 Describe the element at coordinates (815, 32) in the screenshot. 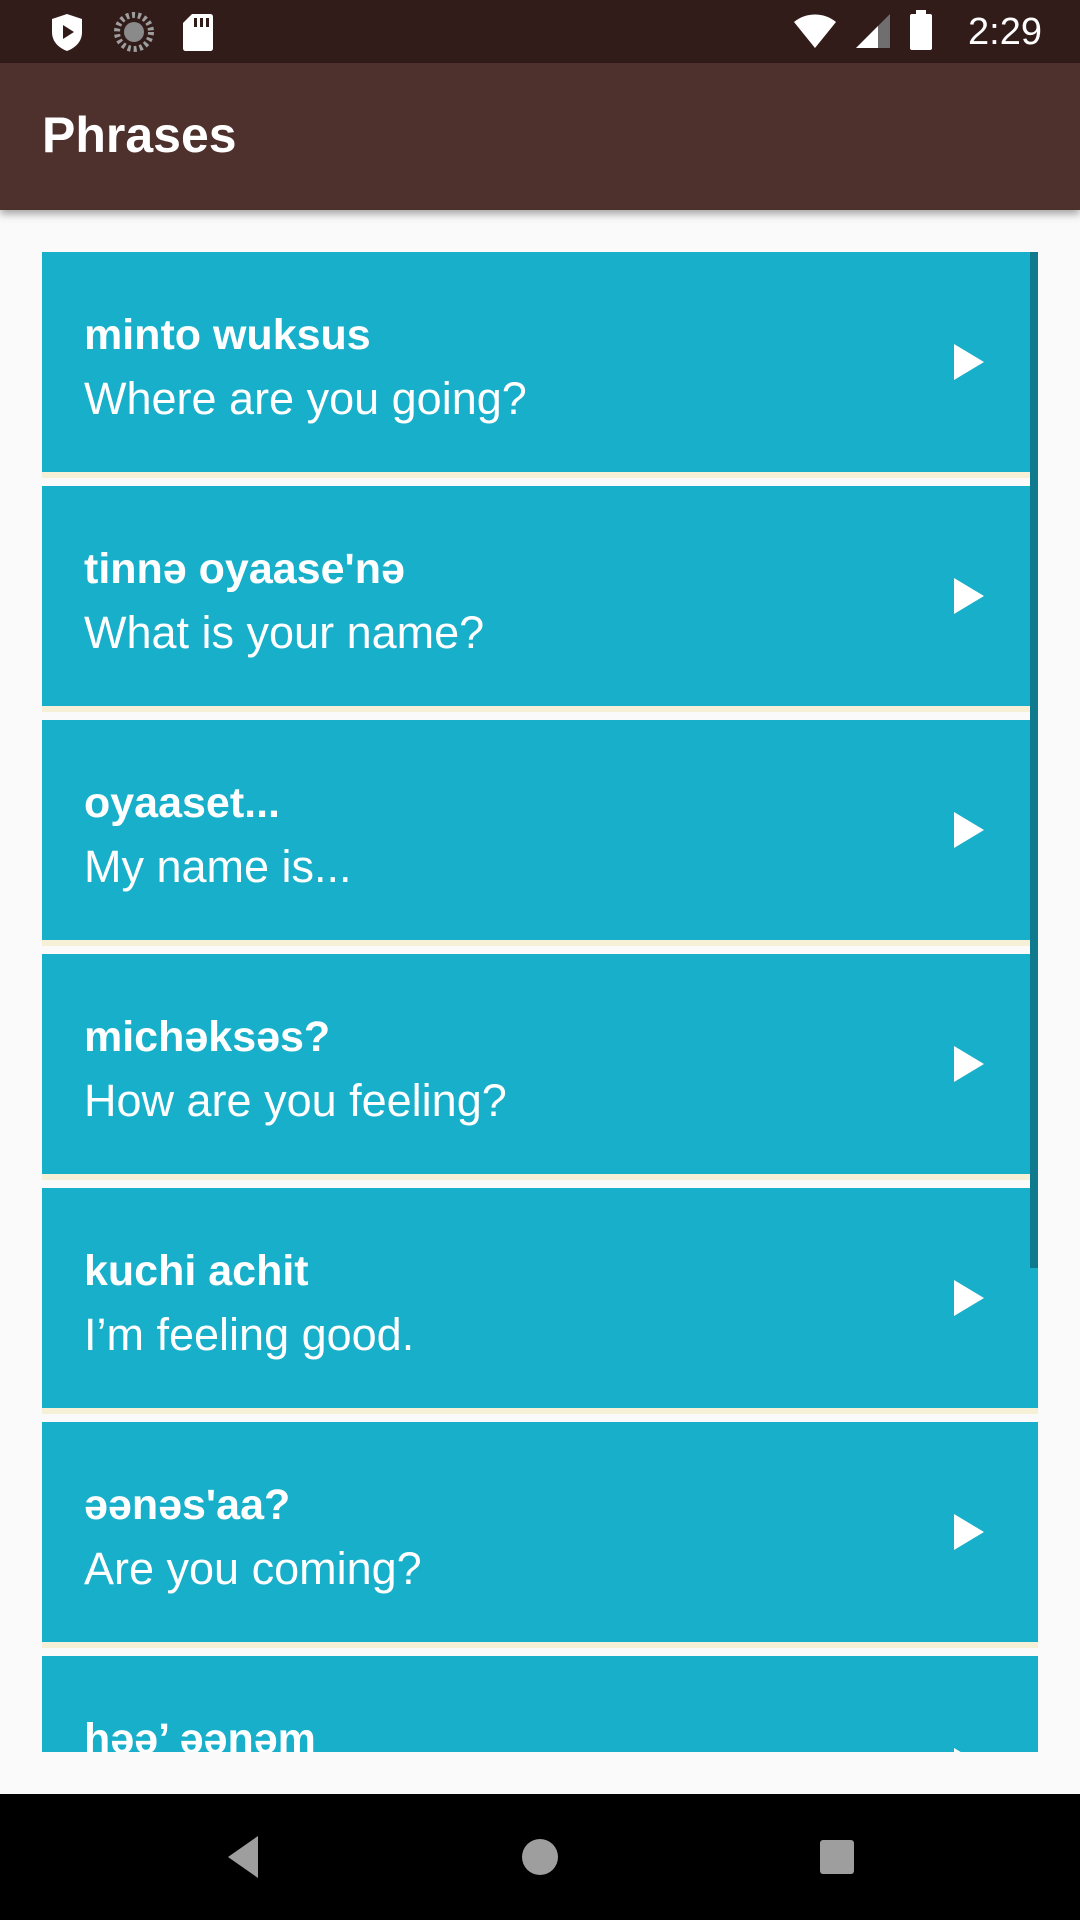

I see `wifi-icon` at that location.